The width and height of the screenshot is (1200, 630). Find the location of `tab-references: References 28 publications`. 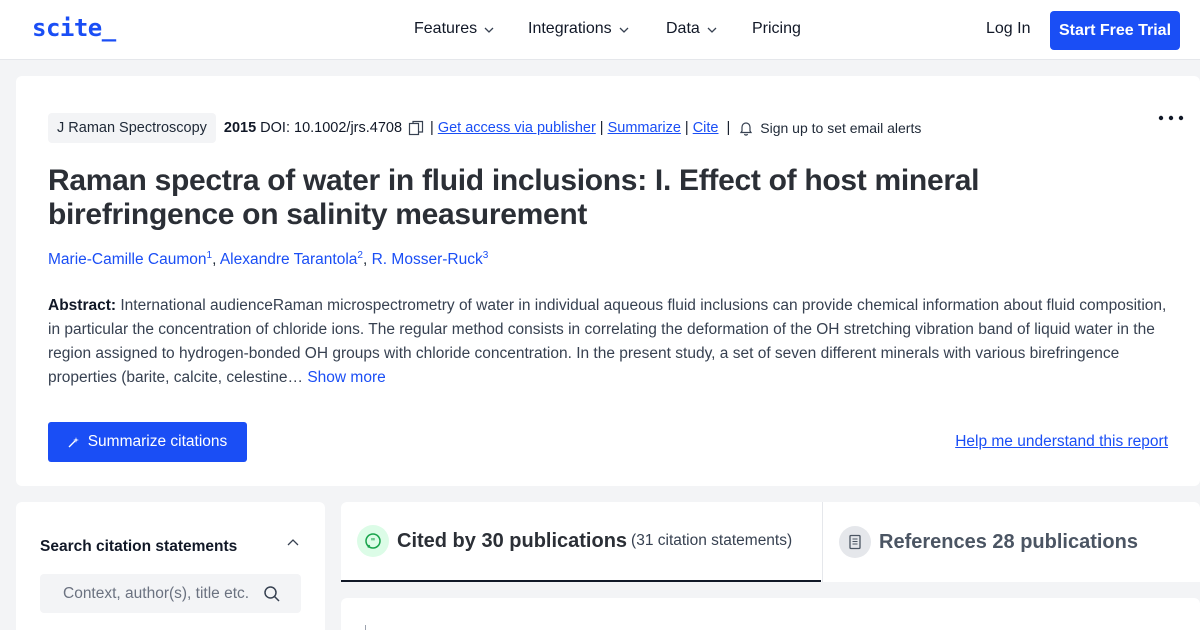

tab-references: References 28 publications is located at coordinates (1011, 542).